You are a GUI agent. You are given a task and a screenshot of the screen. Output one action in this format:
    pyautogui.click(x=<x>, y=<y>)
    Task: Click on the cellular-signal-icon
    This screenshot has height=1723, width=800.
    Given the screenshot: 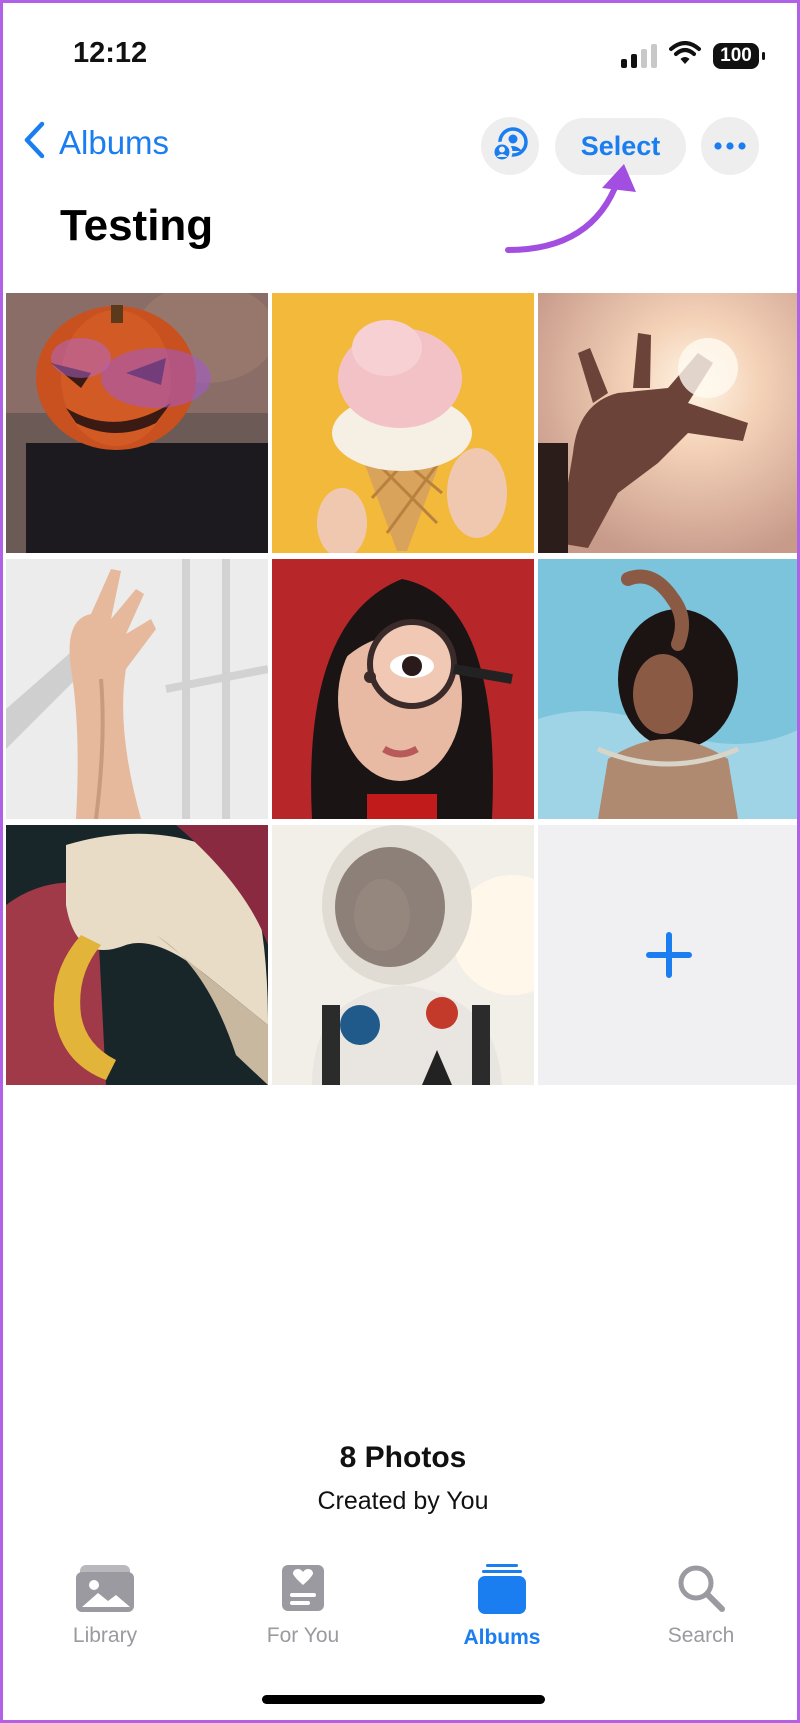 What is the action you would take?
    pyautogui.click(x=639, y=55)
    